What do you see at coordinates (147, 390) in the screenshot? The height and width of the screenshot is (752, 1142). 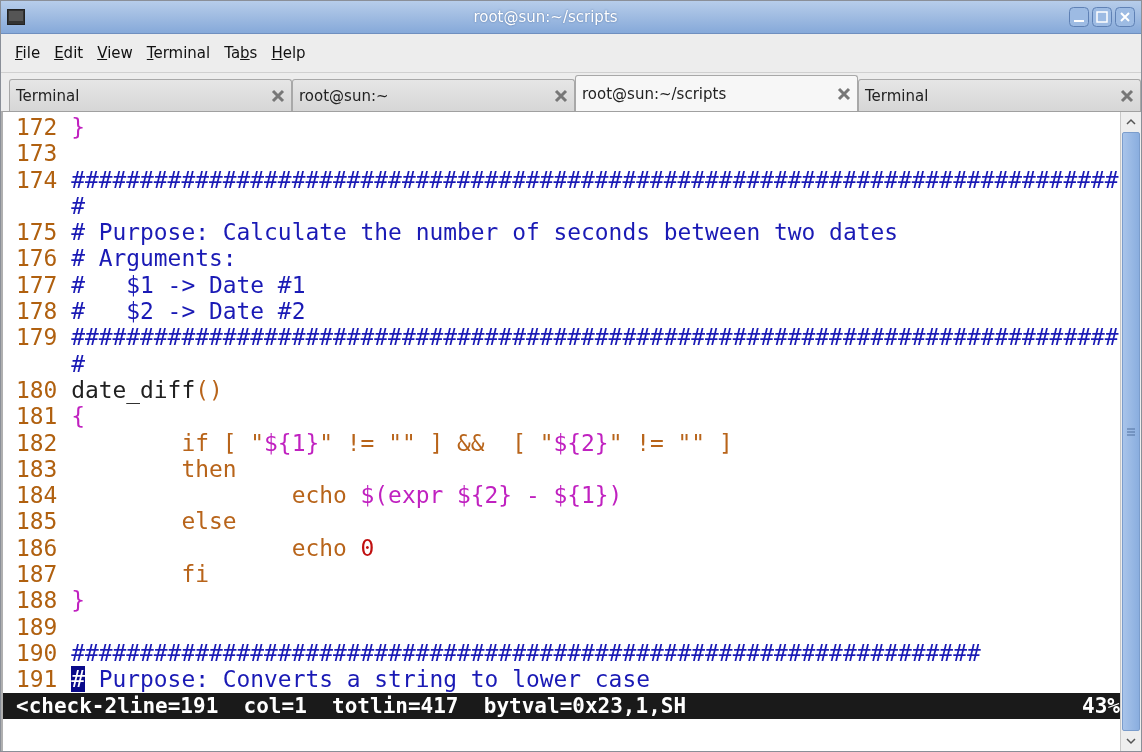 I see `code-line: date_diff()` at bounding box center [147, 390].